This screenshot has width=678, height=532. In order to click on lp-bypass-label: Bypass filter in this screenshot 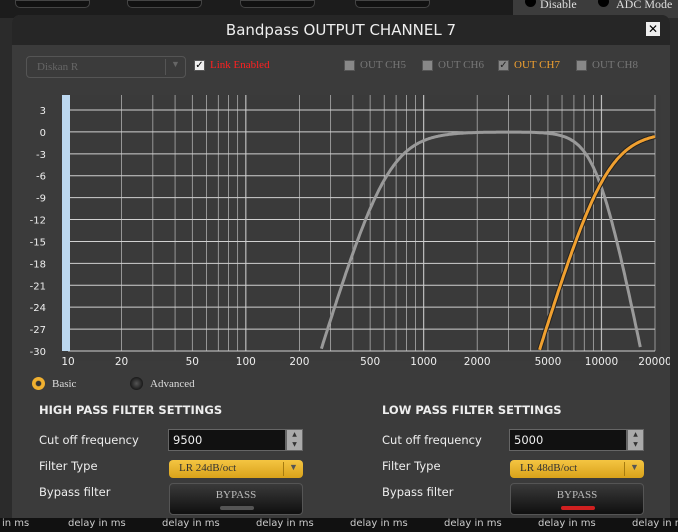, I will do `click(418, 492)`.